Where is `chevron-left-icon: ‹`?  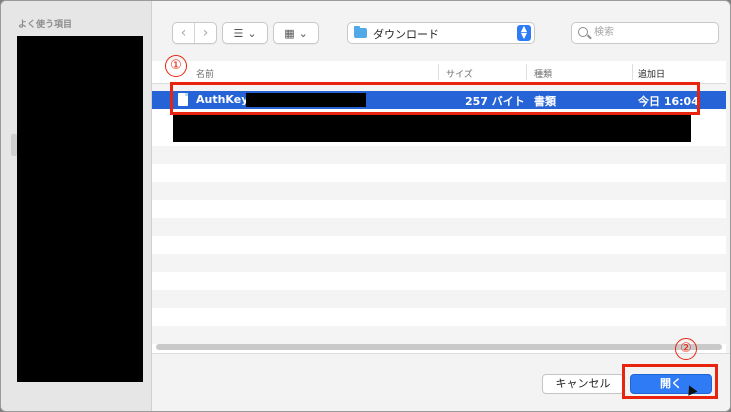
chevron-left-icon: ‹ is located at coordinates (183, 33).